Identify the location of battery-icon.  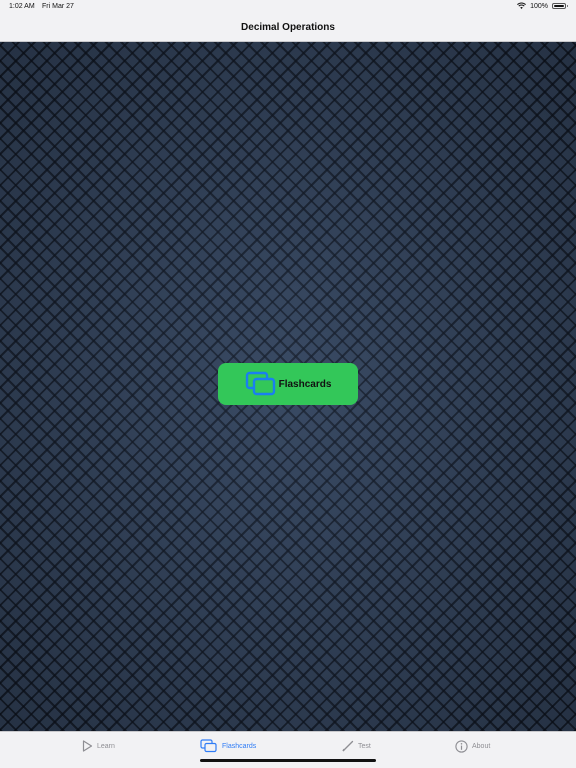
(560, 6).